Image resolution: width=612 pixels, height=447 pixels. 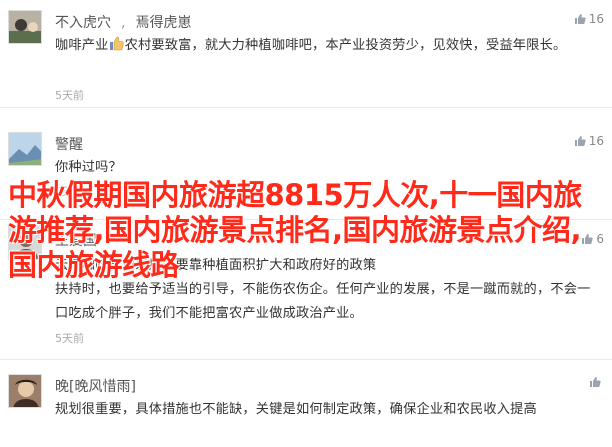 What do you see at coordinates (82, 45) in the screenshot?
I see `comment-text-before: 咖啡产业` at bounding box center [82, 45].